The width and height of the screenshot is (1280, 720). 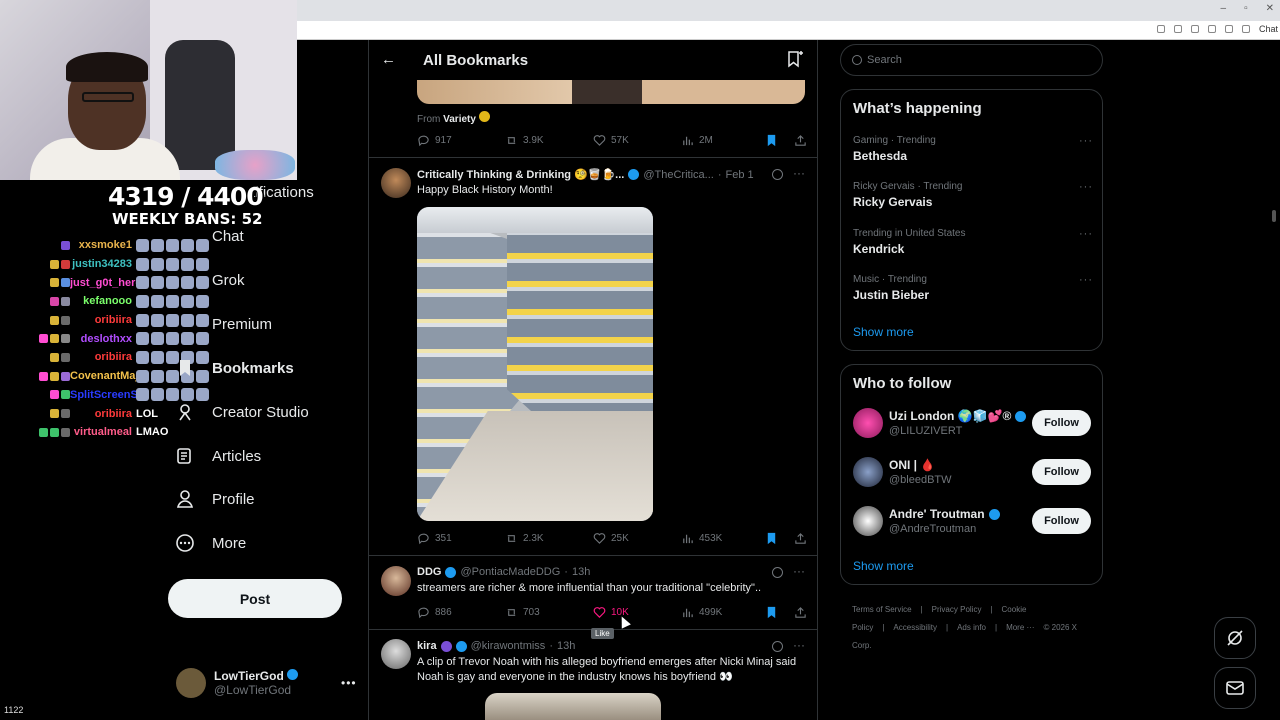 What do you see at coordinates (461, 612) in the screenshot?
I see `reply-button: 886` at bounding box center [461, 612].